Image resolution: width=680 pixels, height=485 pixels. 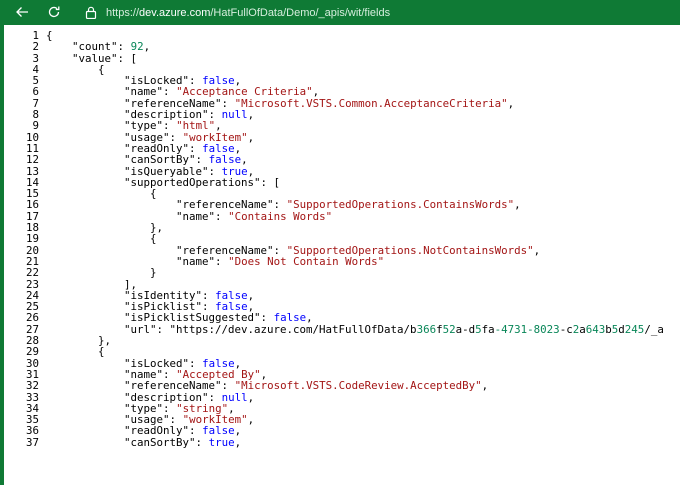 What do you see at coordinates (32, 273) in the screenshot?
I see `line-number: 22` at bounding box center [32, 273].